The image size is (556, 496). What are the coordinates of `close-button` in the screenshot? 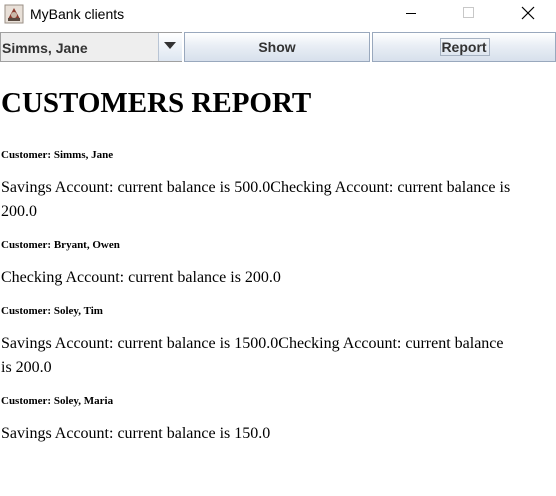 It's located at (527, 15).